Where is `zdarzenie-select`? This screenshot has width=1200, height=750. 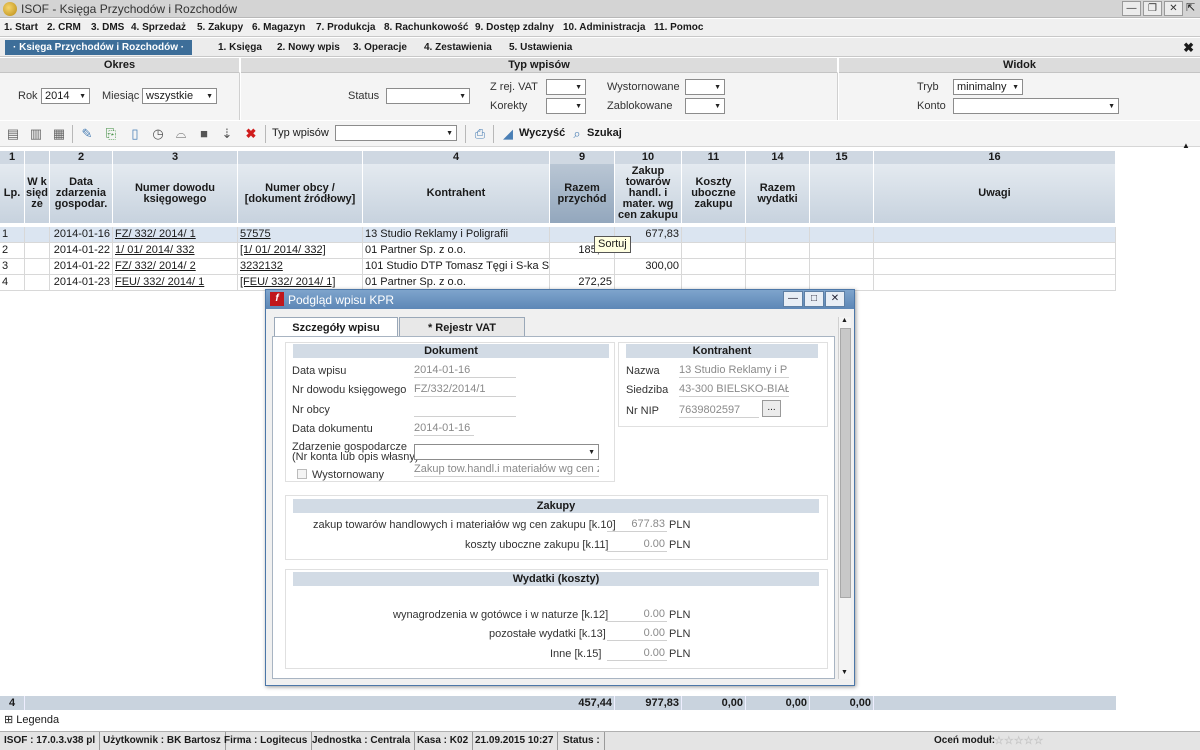
zdarzenie-select is located at coordinates (506, 452).